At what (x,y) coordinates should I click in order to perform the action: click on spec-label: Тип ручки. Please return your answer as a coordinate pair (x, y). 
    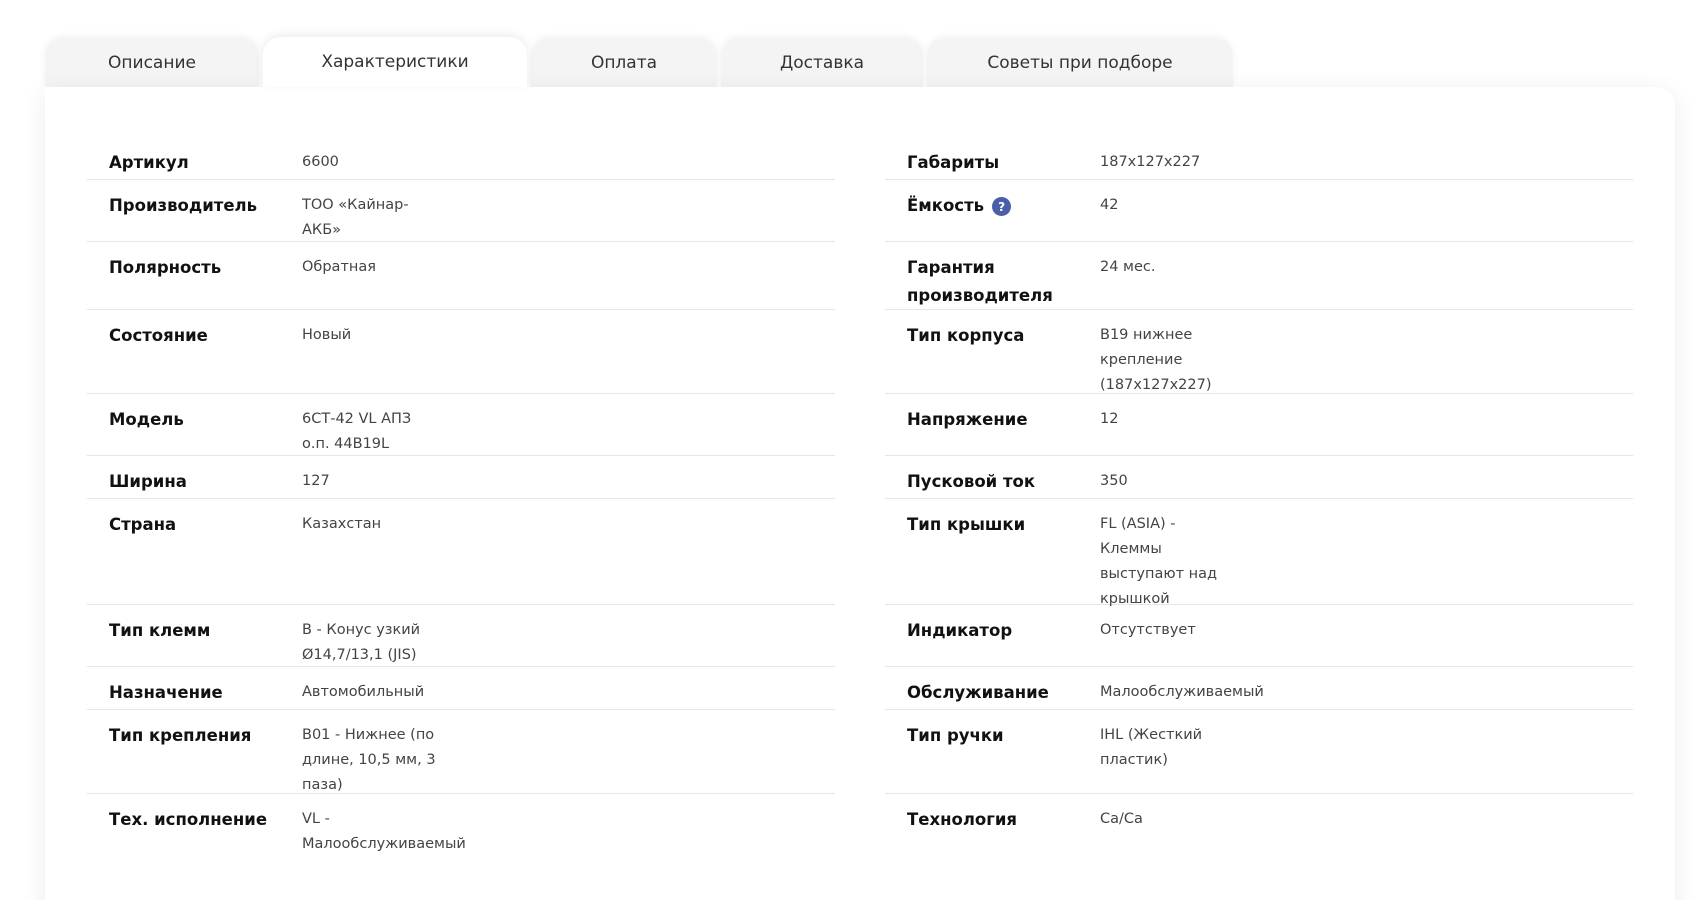
    Looking at the image, I should click on (955, 735).